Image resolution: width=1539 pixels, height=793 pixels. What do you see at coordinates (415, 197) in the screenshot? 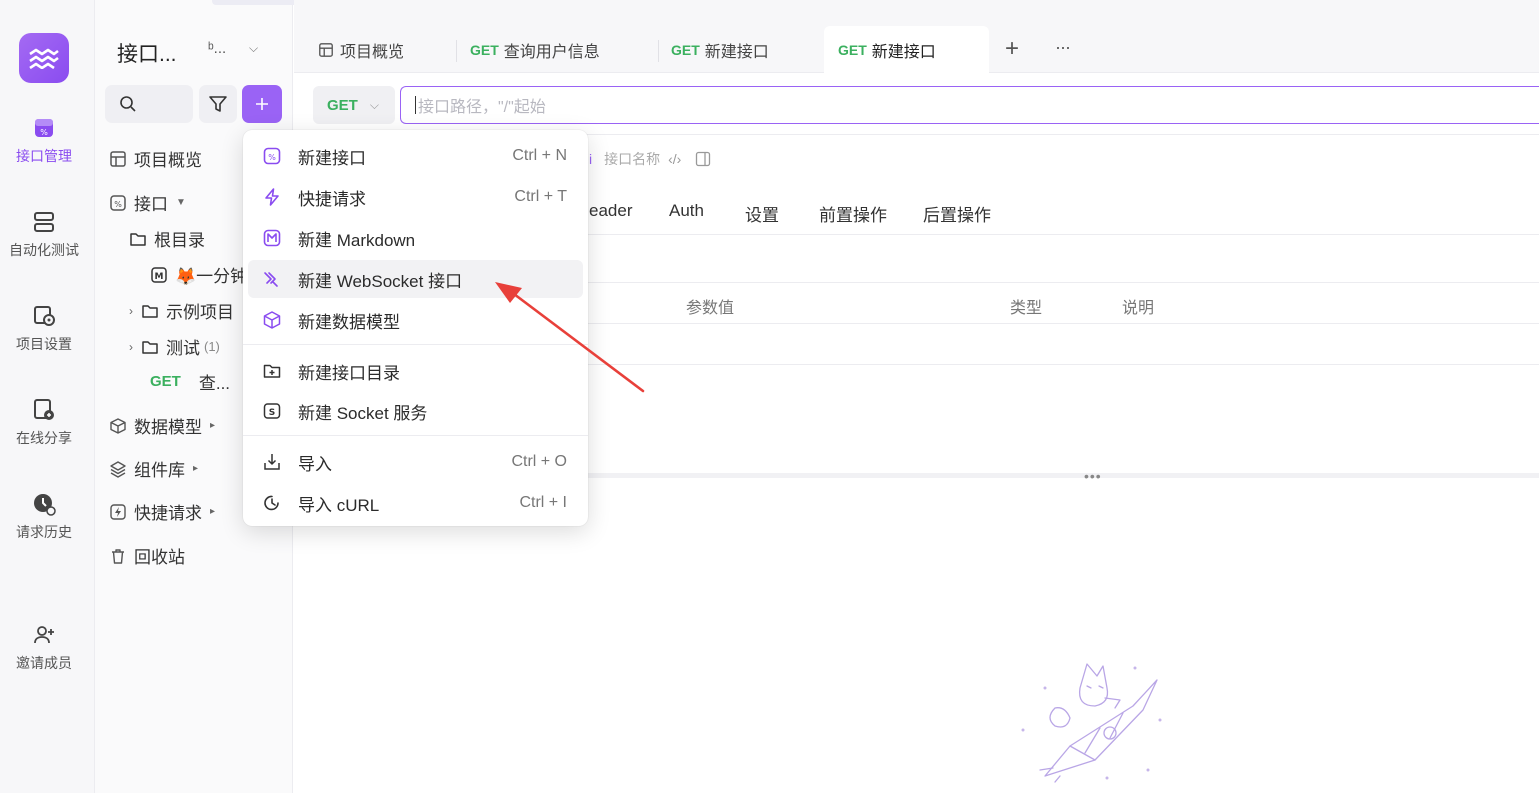
I see `menu-item-quick-request: 快捷请求 Ctrl + T` at bounding box center [415, 197].